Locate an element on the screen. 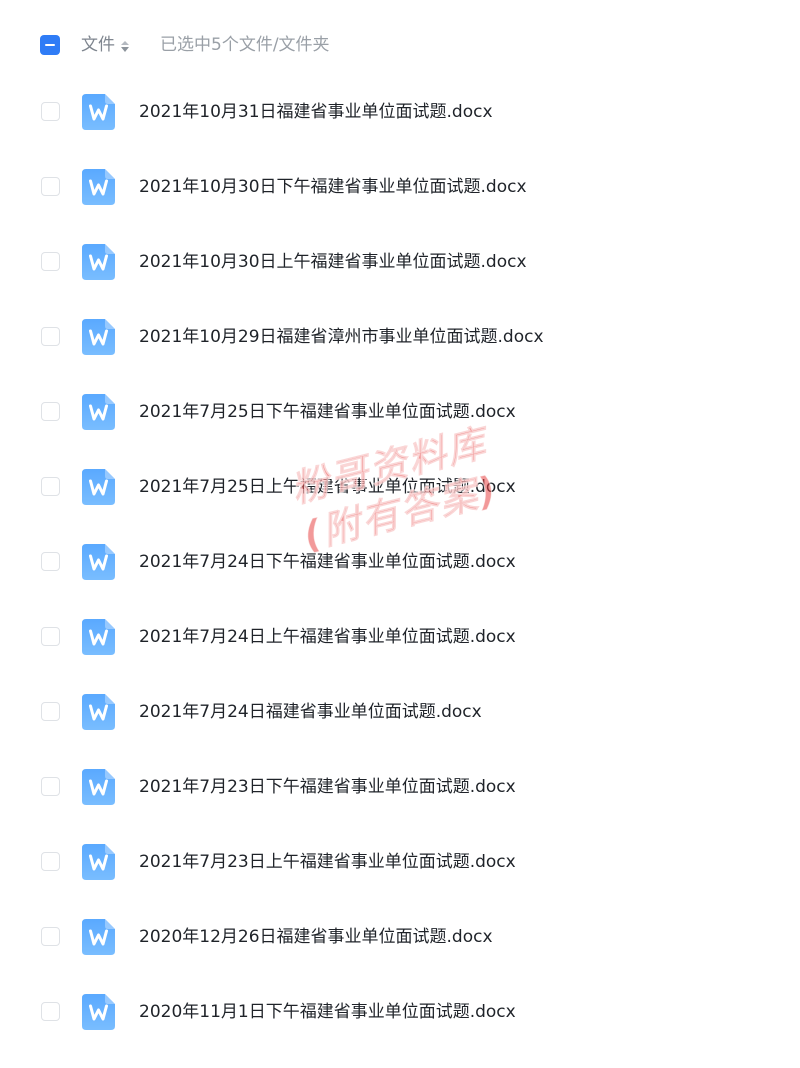 This screenshot has width=800, height=1068. column-header-file-label: 文件 is located at coordinates (98, 45).